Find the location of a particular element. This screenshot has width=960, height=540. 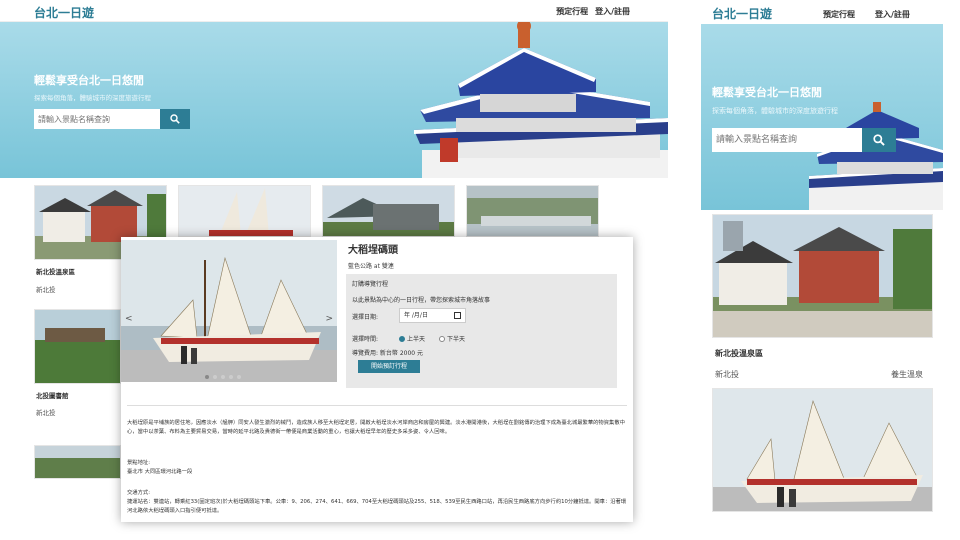

start-booking-button: 開始預訂行程 is located at coordinates (389, 366).